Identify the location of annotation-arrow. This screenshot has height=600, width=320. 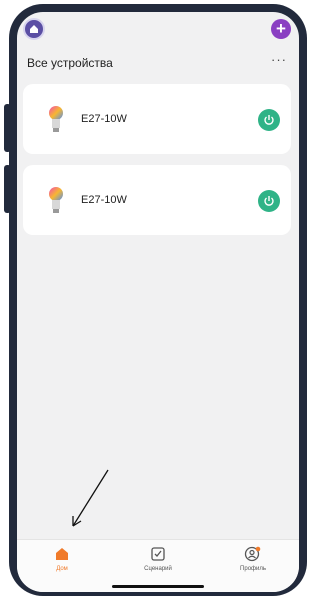
(90, 498).